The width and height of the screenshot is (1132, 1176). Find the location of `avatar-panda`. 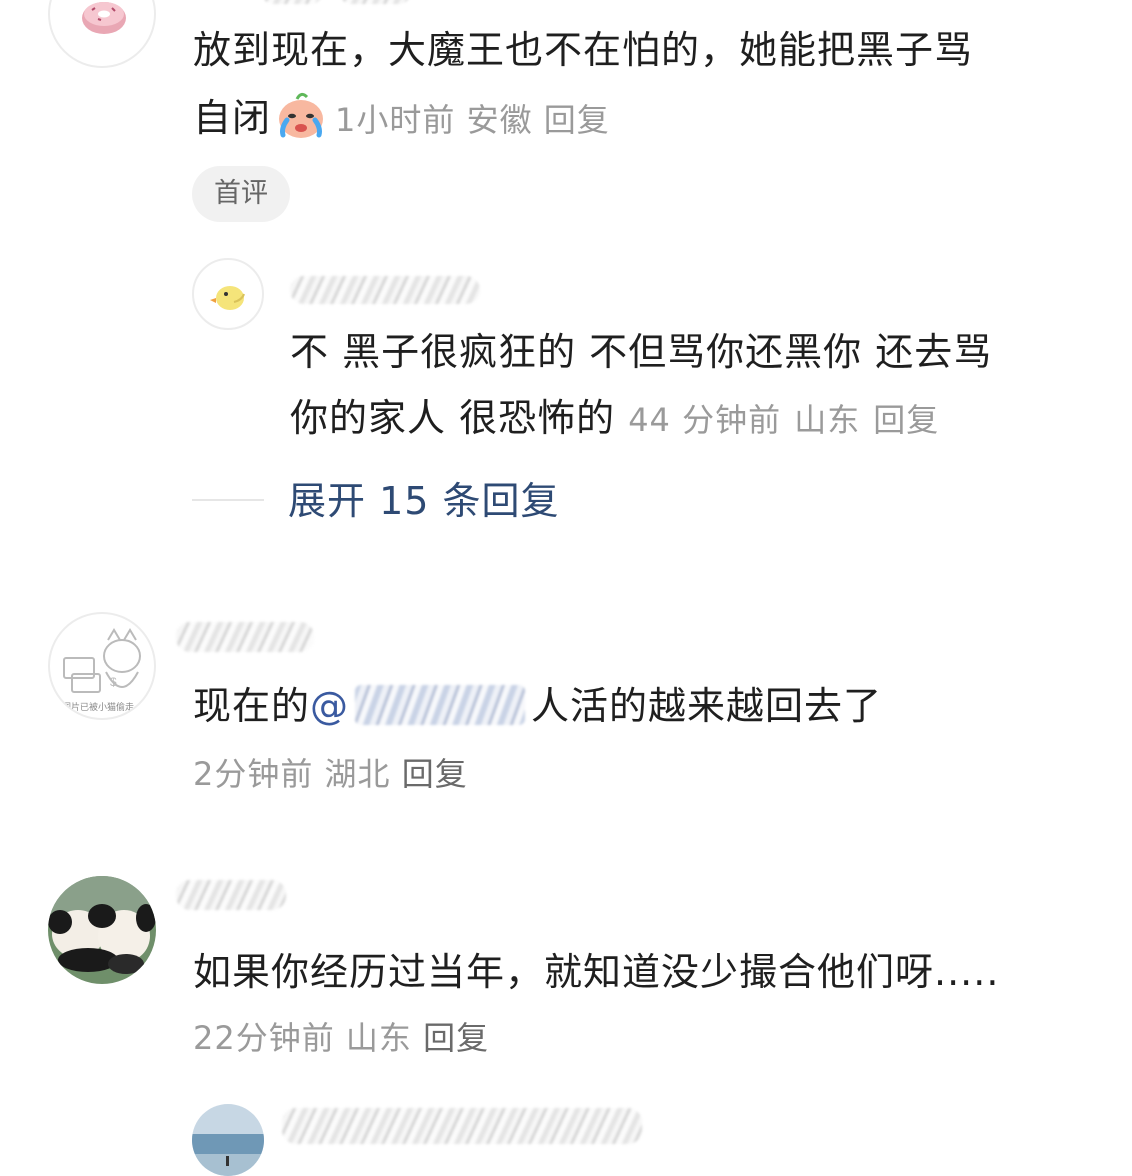

avatar-panda is located at coordinates (102, 930).